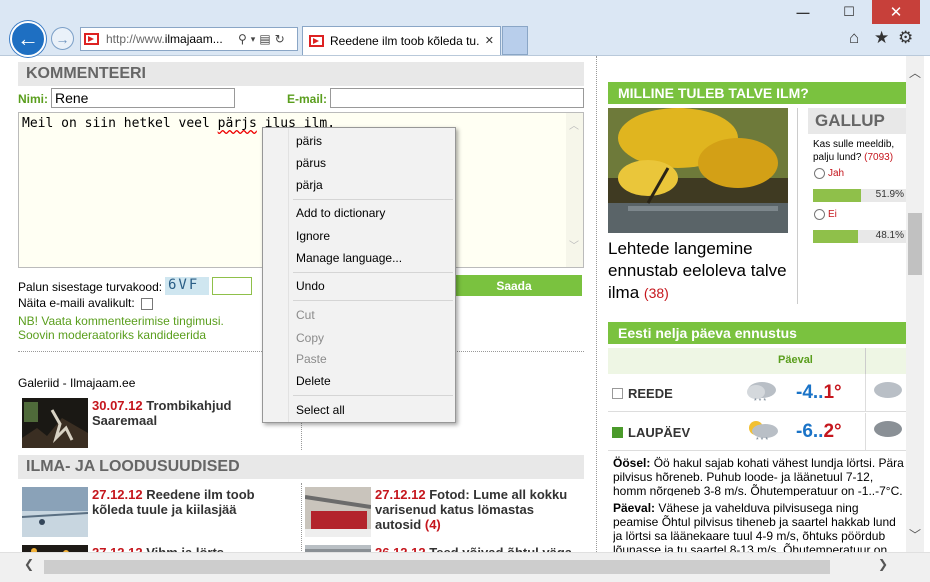  I want to click on forecast-day-row: REEDE * * * -4..1°, so click(757, 393).